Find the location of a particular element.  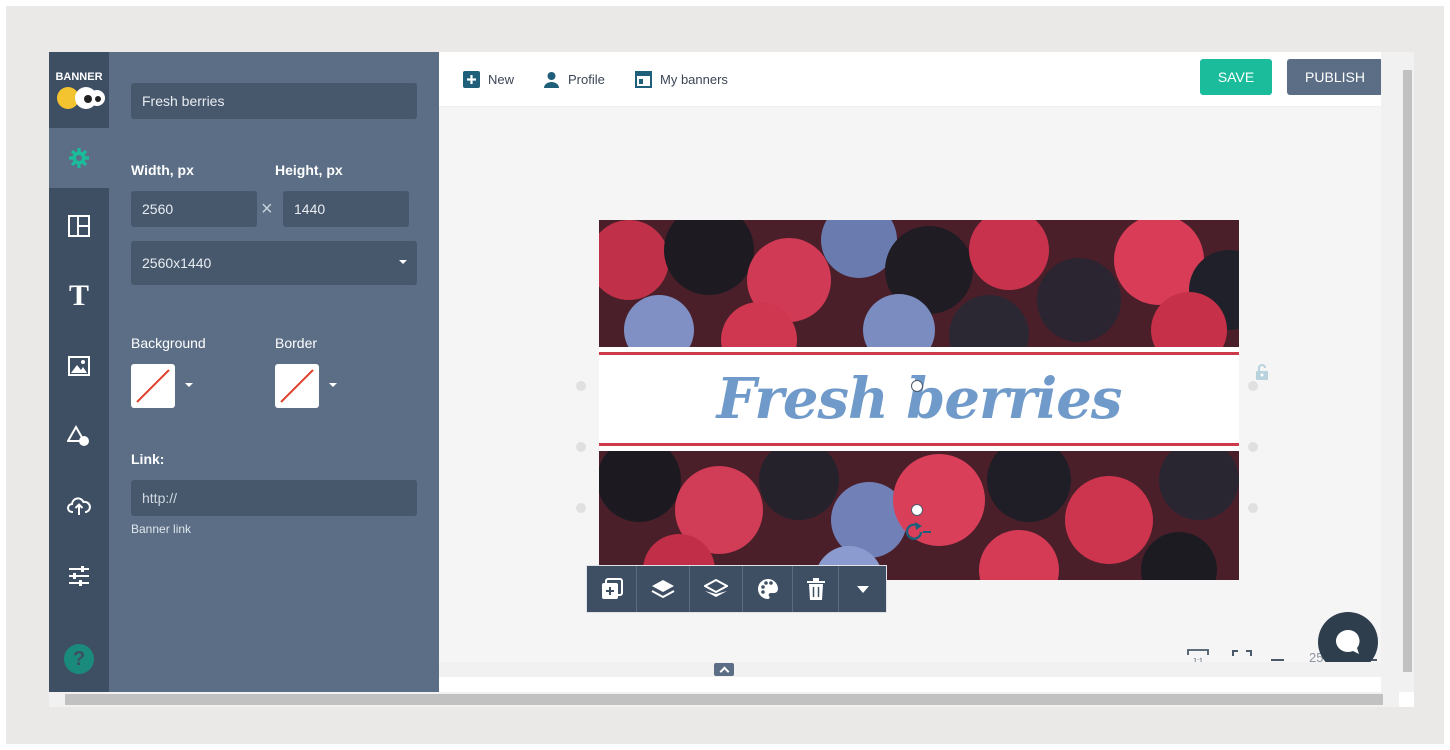

resize-handle-right-top is located at coordinates (1253, 386).